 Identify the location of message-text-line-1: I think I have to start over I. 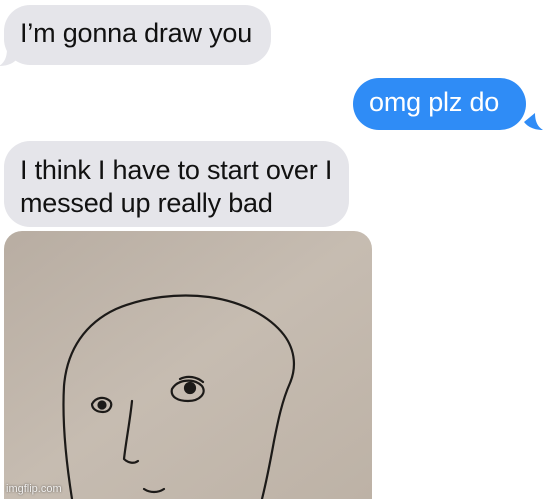
(176, 170).